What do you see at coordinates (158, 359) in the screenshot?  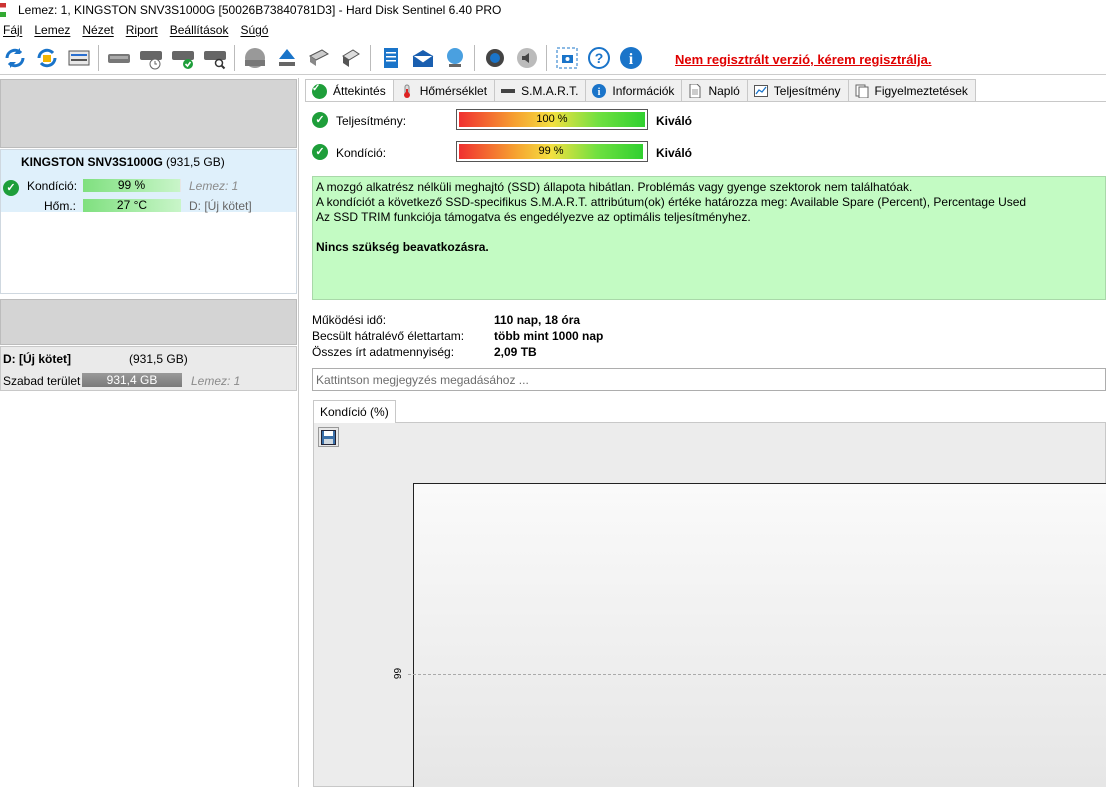 I see `volume-size: (931,5 GB)` at bounding box center [158, 359].